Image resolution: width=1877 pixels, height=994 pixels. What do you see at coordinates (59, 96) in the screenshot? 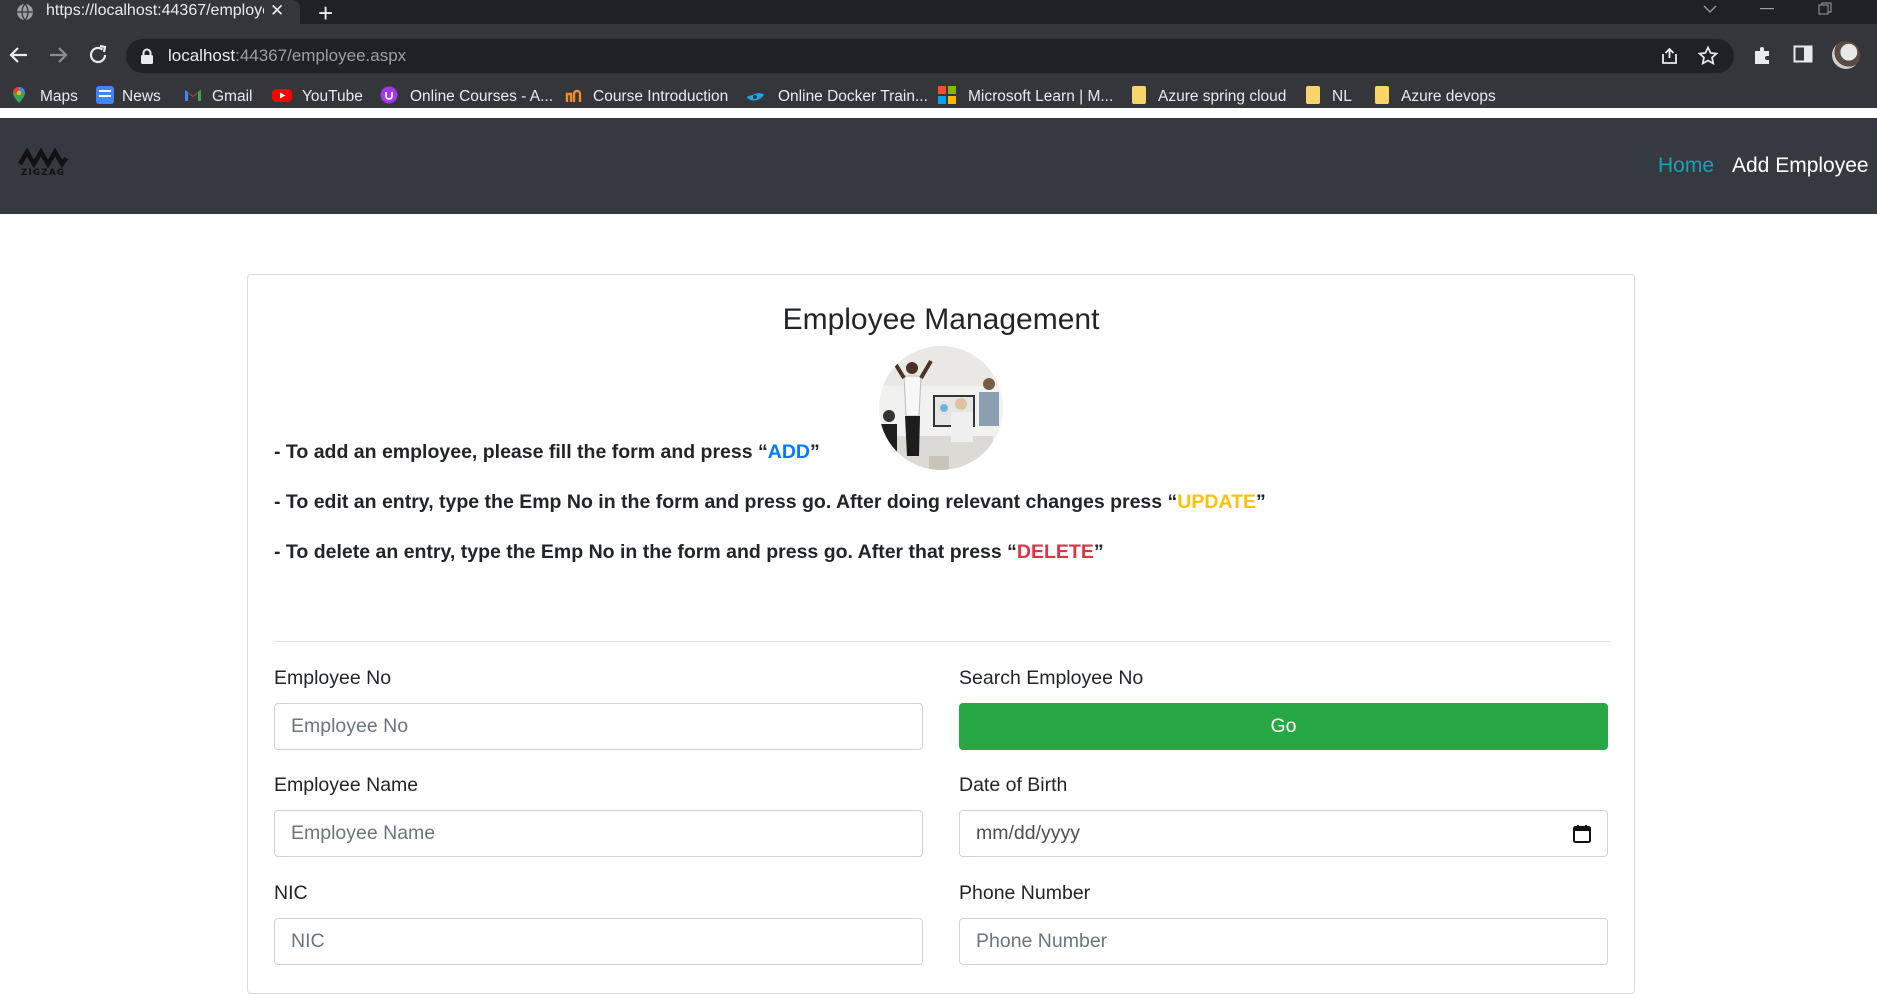
I see `bookmark-label: Maps` at bounding box center [59, 96].